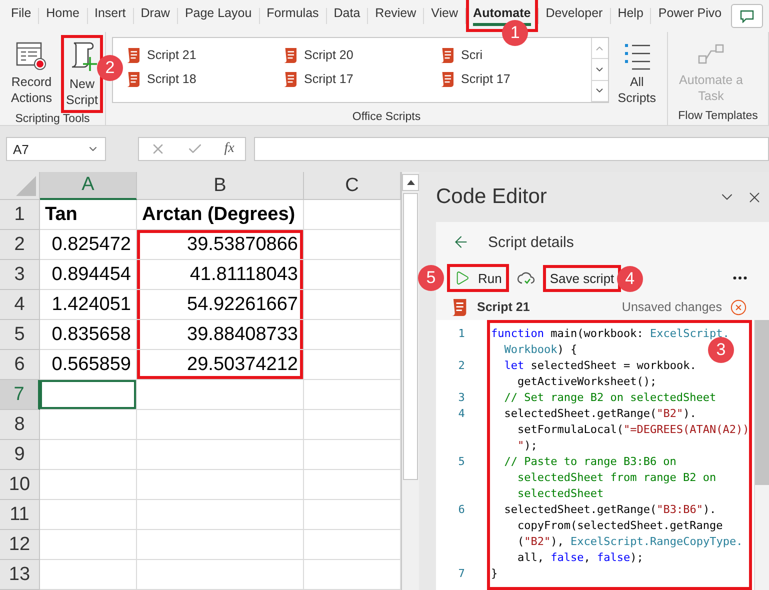  What do you see at coordinates (386, 118) in the screenshot?
I see `group-label: Office Scripts` at bounding box center [386, 118].